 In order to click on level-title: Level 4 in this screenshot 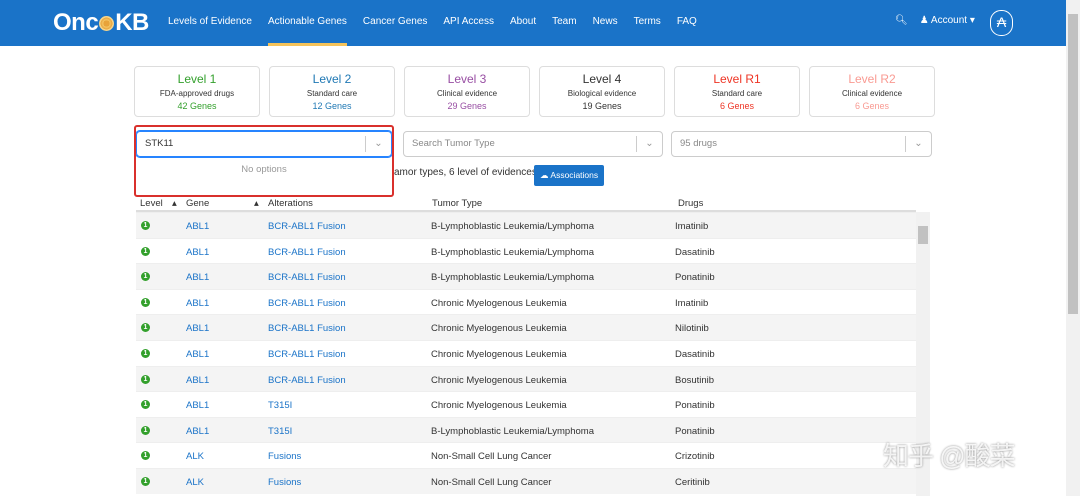, I will do `click(602, 79)`.